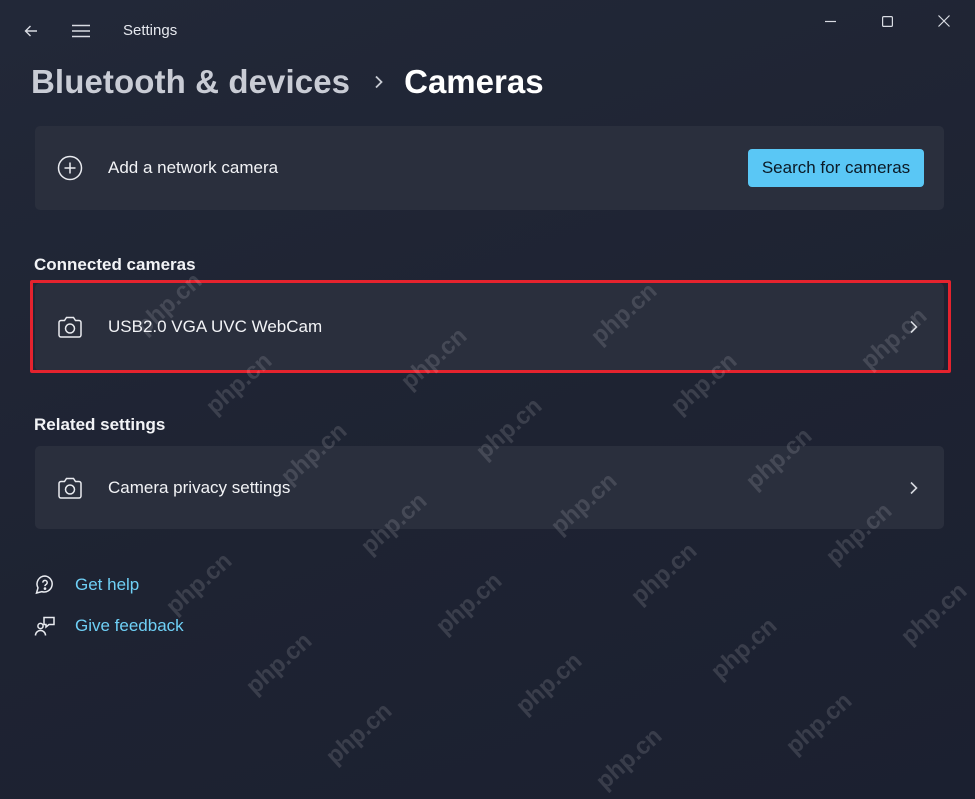 This screenshot has height=799, width=975. I want to click on hamburger-menu-icon, so click(81, 31).